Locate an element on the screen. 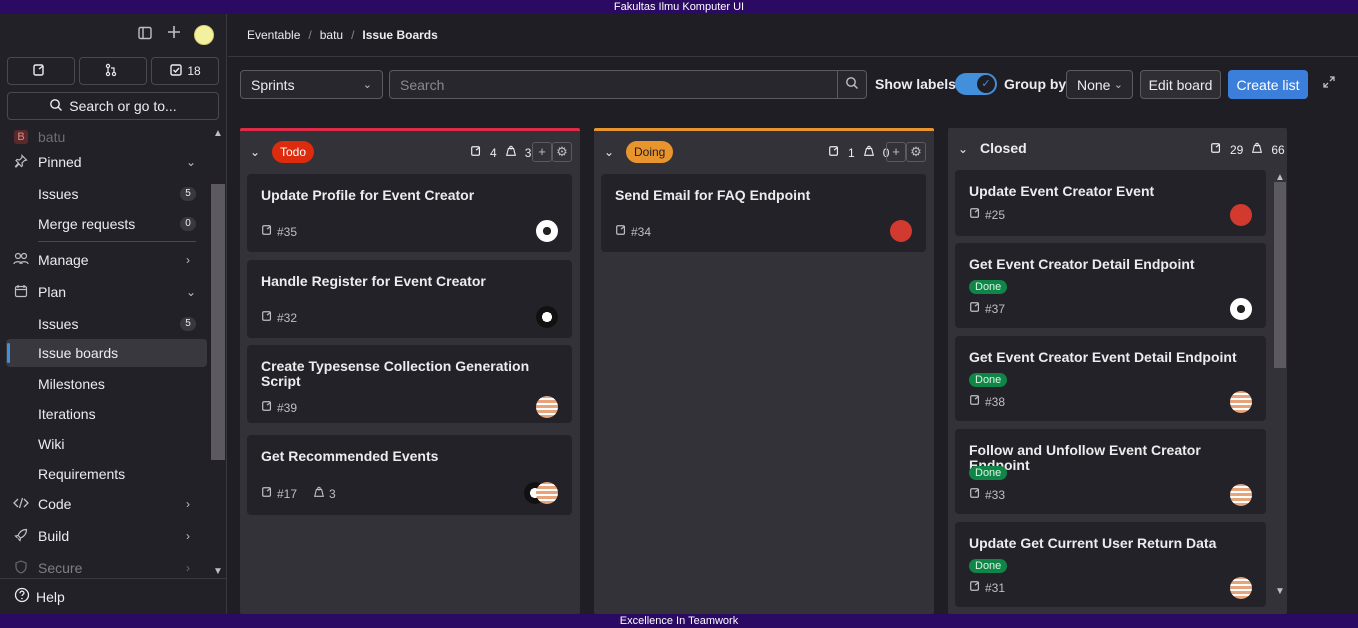 The image size is (1358, 628). sidebar-item-pinned-issues: Issues 5 is located at coordinates (105, 194).